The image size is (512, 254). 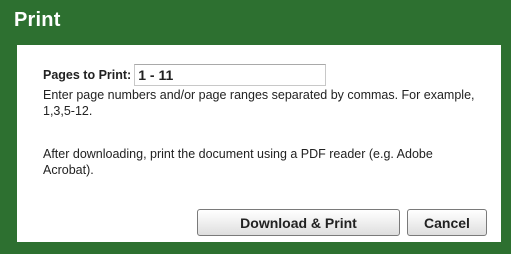 What do you see at coordinates (298, 222) in the screenshot?
I see `download-print-button: Download & Print` at bounding box center [298, 222].